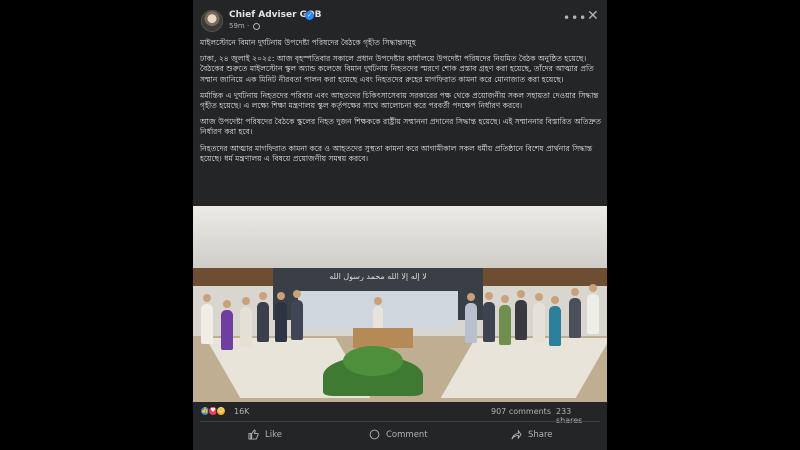 This screenshot has width=800, height=450. Describe the element at coordinates (309, 15) in the screenshot. I see `verified-badge-icon: ✓` at that location.